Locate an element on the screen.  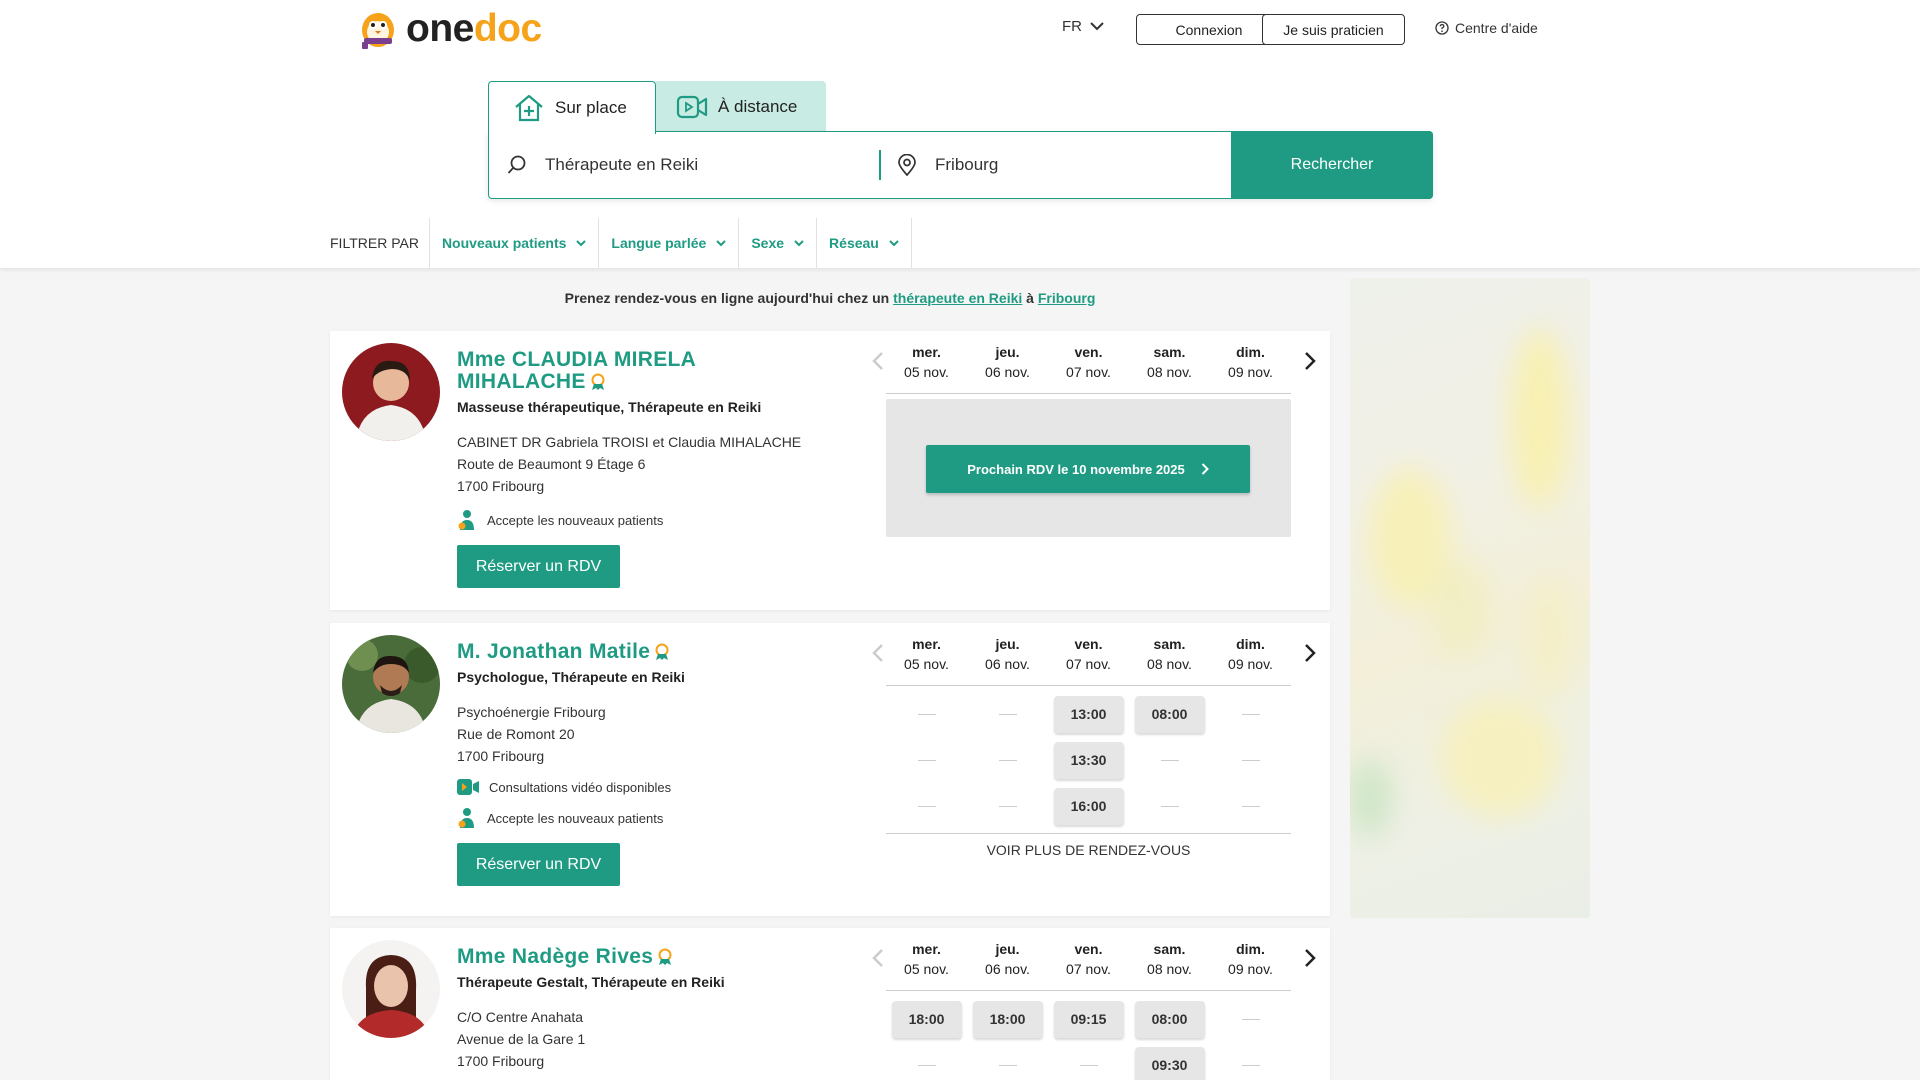
practitioner-name: Mme Nadège Rives is located at coordinates (642, 957).